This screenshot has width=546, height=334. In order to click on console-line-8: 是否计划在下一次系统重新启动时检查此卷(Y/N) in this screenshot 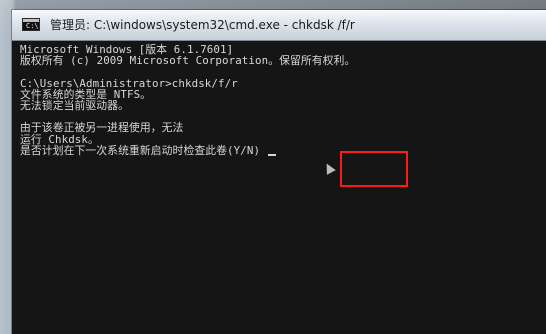, I will do `click(280, 150)`.